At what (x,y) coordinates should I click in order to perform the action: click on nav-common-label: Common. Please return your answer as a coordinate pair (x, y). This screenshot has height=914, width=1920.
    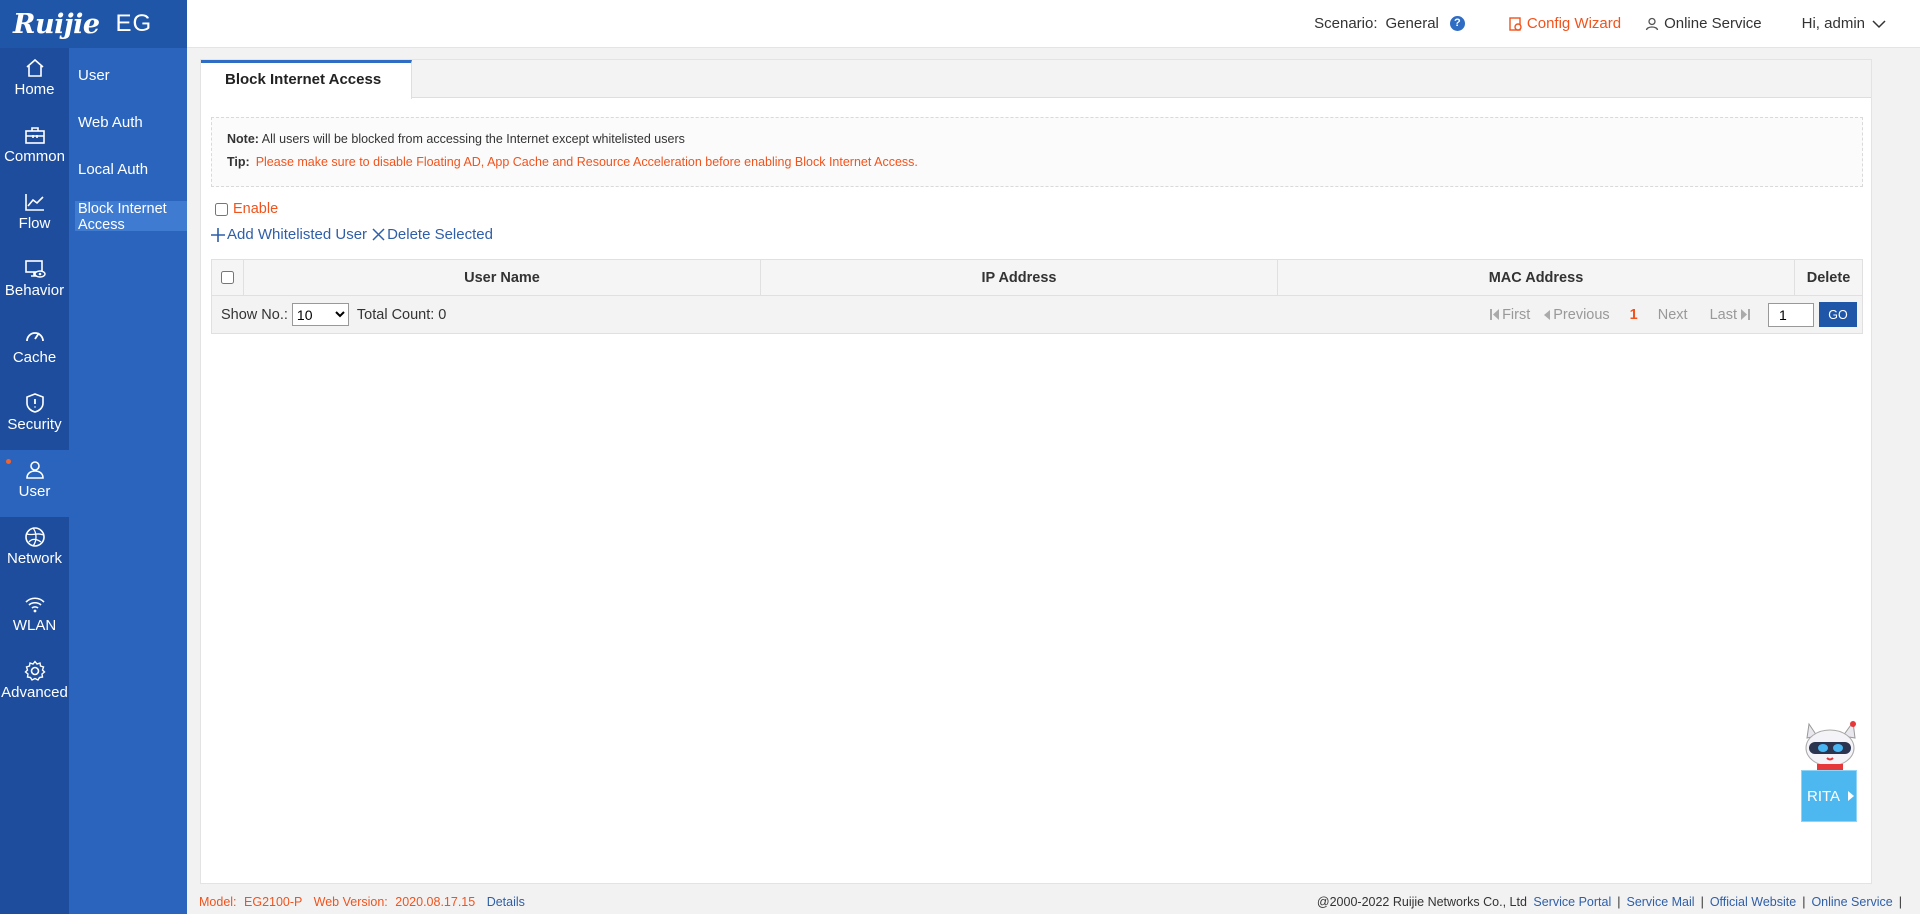
    Looking at the image, I should click on (34, 156).